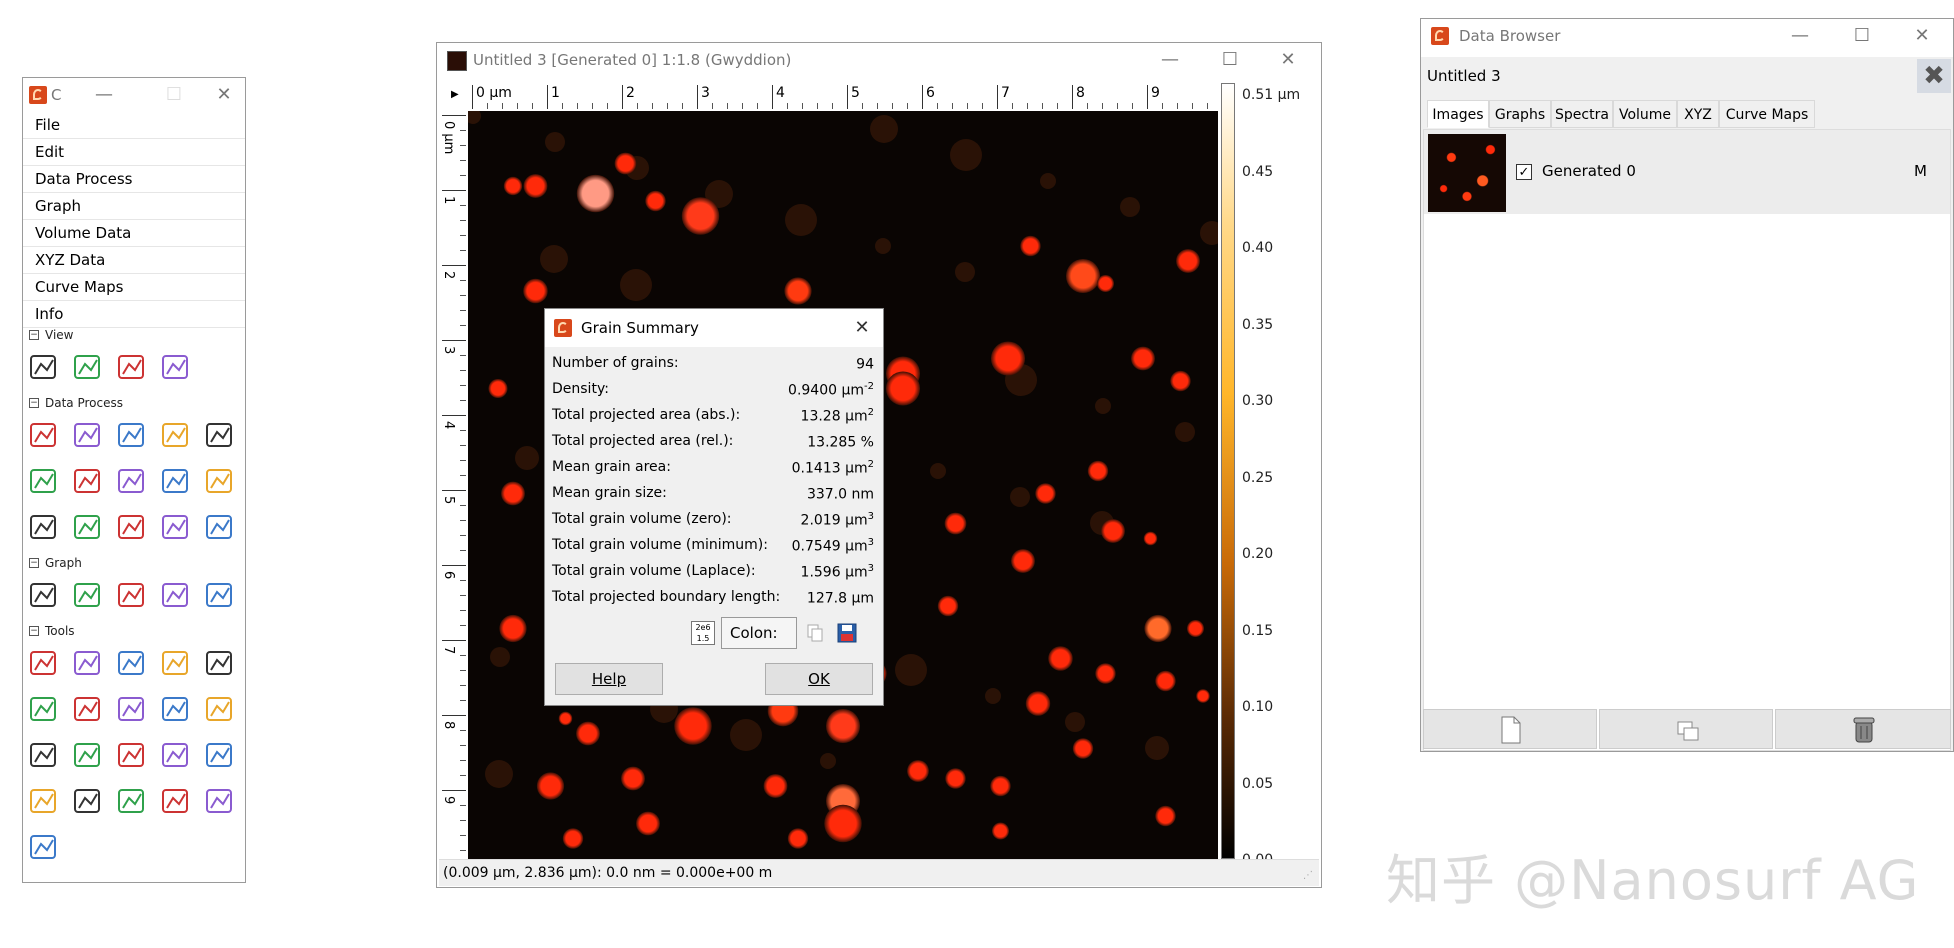 The height and width of the screenshot is (948, 1954). I want to click on zoom-in-icon, so click(44, 367).